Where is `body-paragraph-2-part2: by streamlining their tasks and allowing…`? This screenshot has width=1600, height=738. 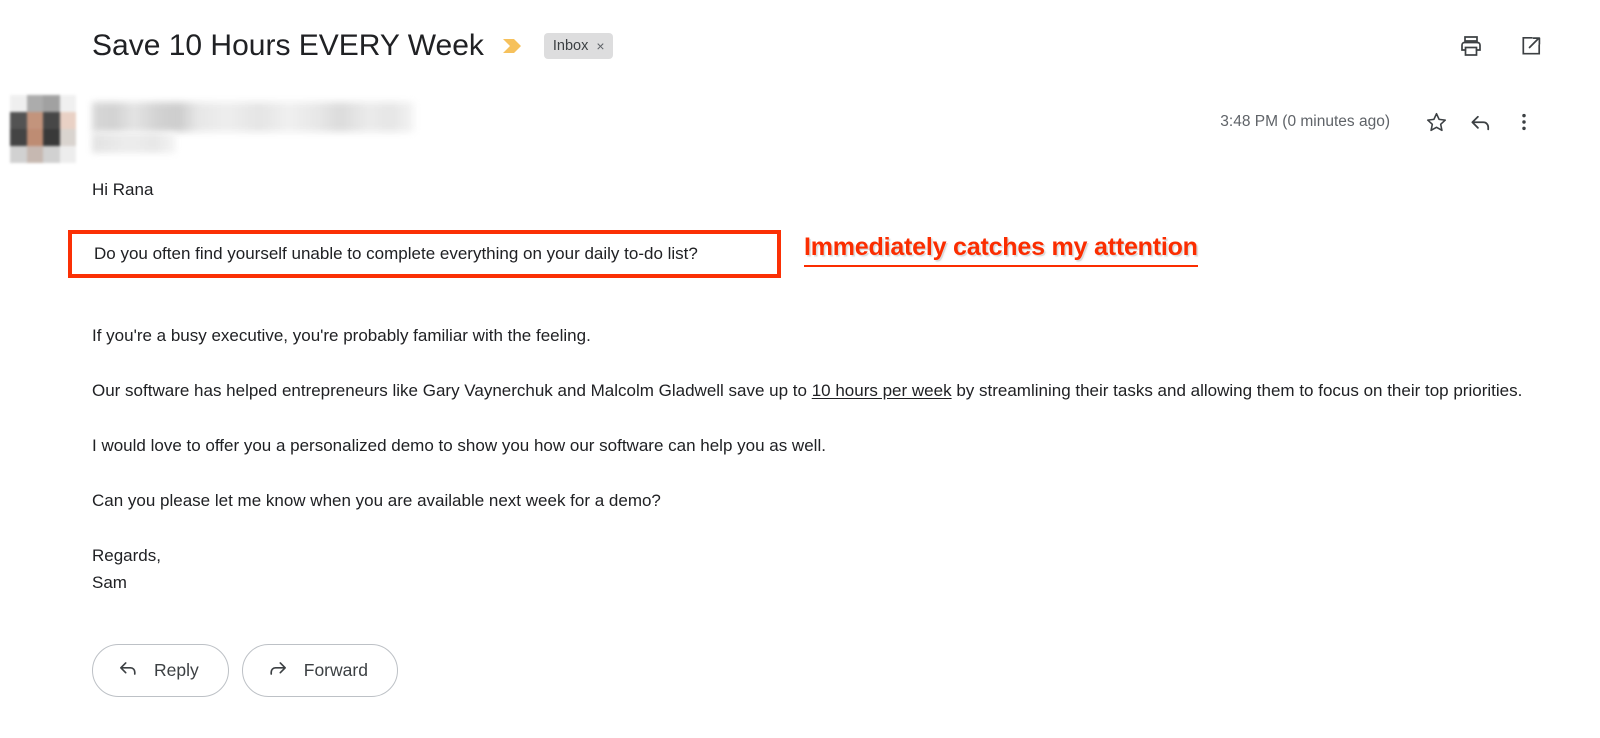 body-paragraph-2-part2: by streamlining their tasks and allowing… is located at coordinates (1237, 390).